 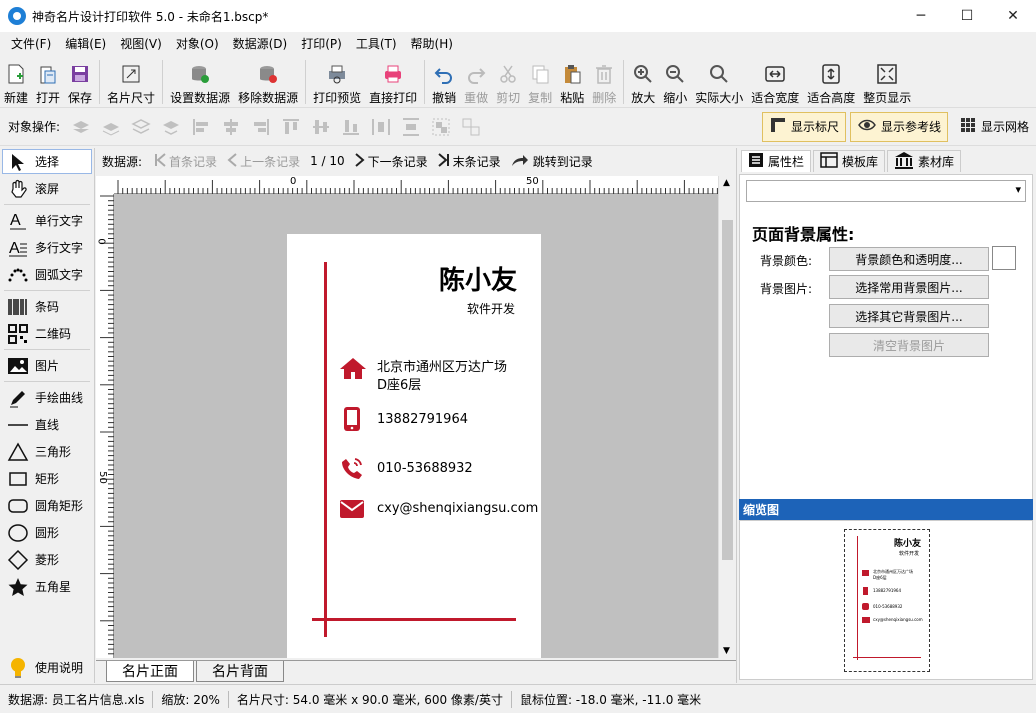 What do you see at coordinates (1004, 258) in the screenshot?
I see `bg-color-swatch` at bounding box center [1004, 258].